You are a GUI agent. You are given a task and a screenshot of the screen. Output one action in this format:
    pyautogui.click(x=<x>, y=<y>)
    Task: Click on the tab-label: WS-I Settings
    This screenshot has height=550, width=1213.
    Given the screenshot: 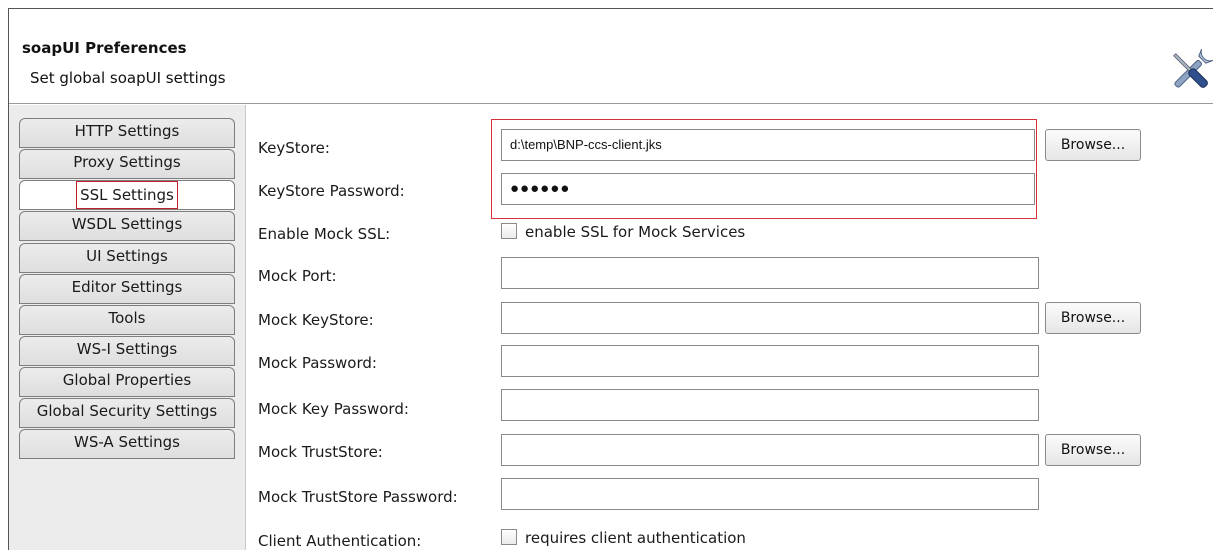 What is the action you would take?
    pyautogui.click(x=127, y=349)
    